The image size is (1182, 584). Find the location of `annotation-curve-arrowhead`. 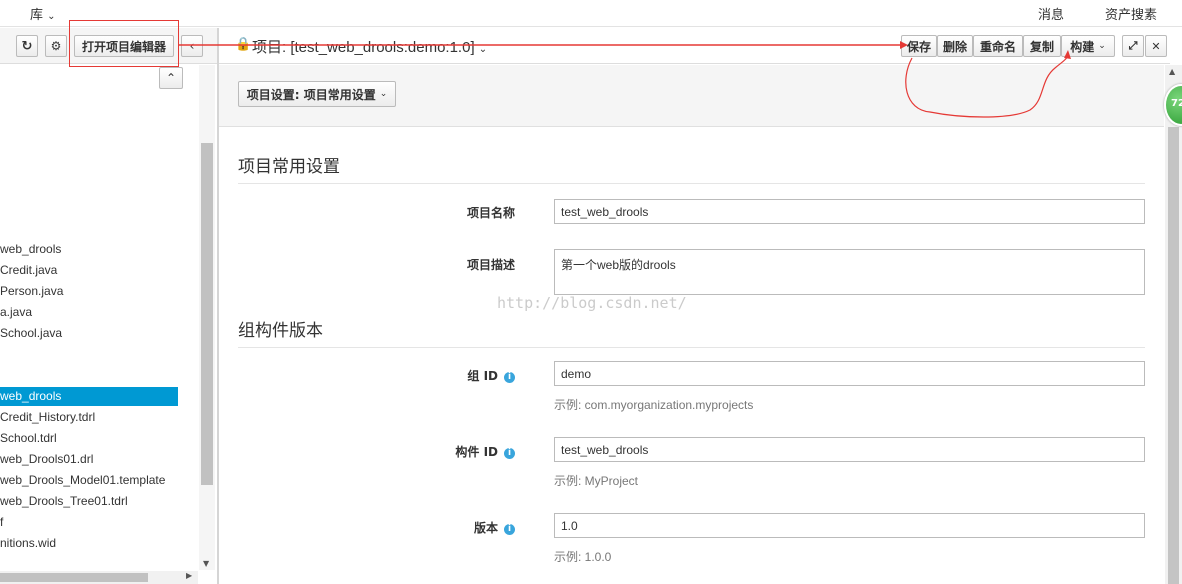

annotation-curve-arrowhead is located at coordinates (1067, 54).